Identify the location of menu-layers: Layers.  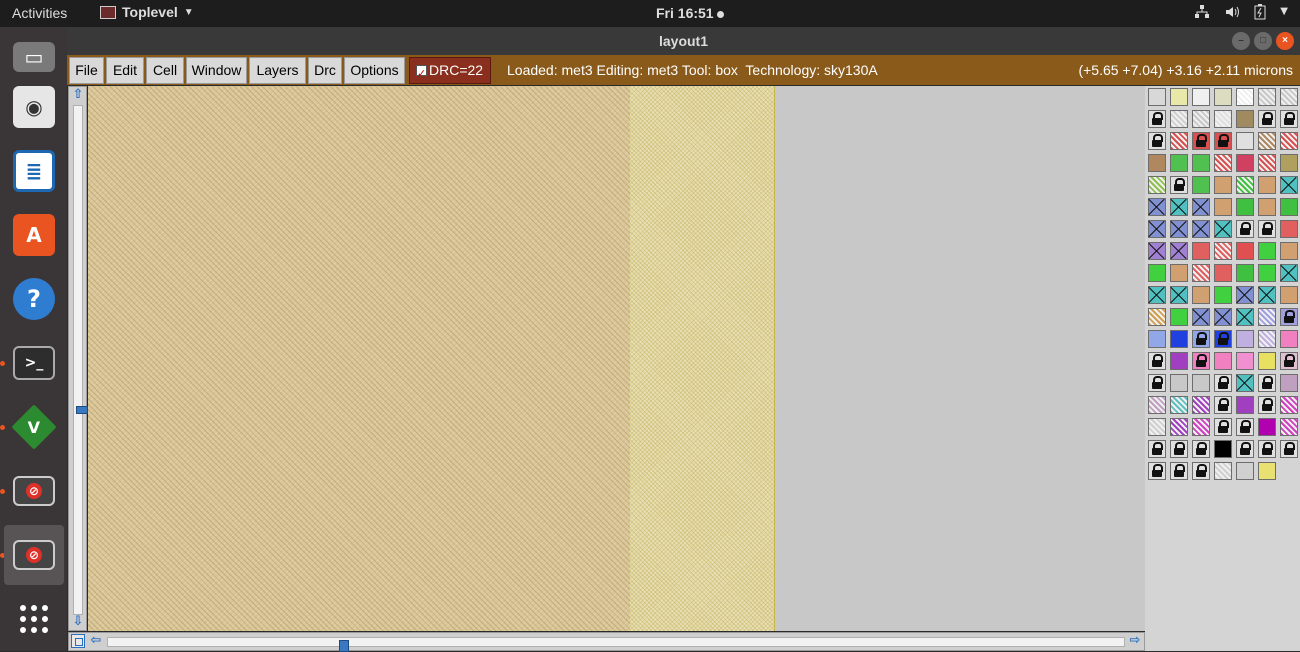
(277, 70).